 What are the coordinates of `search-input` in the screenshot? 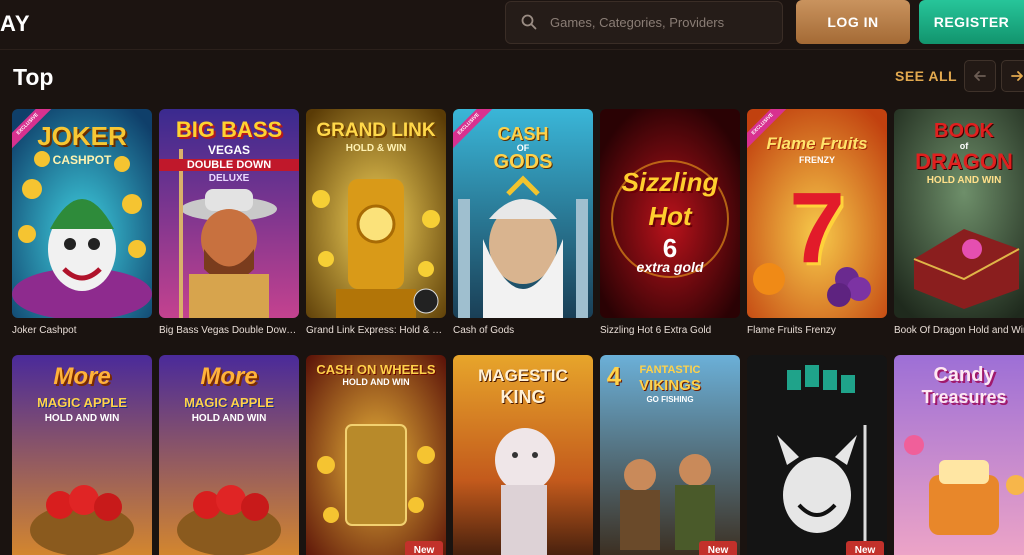 It's located at (663, 22).